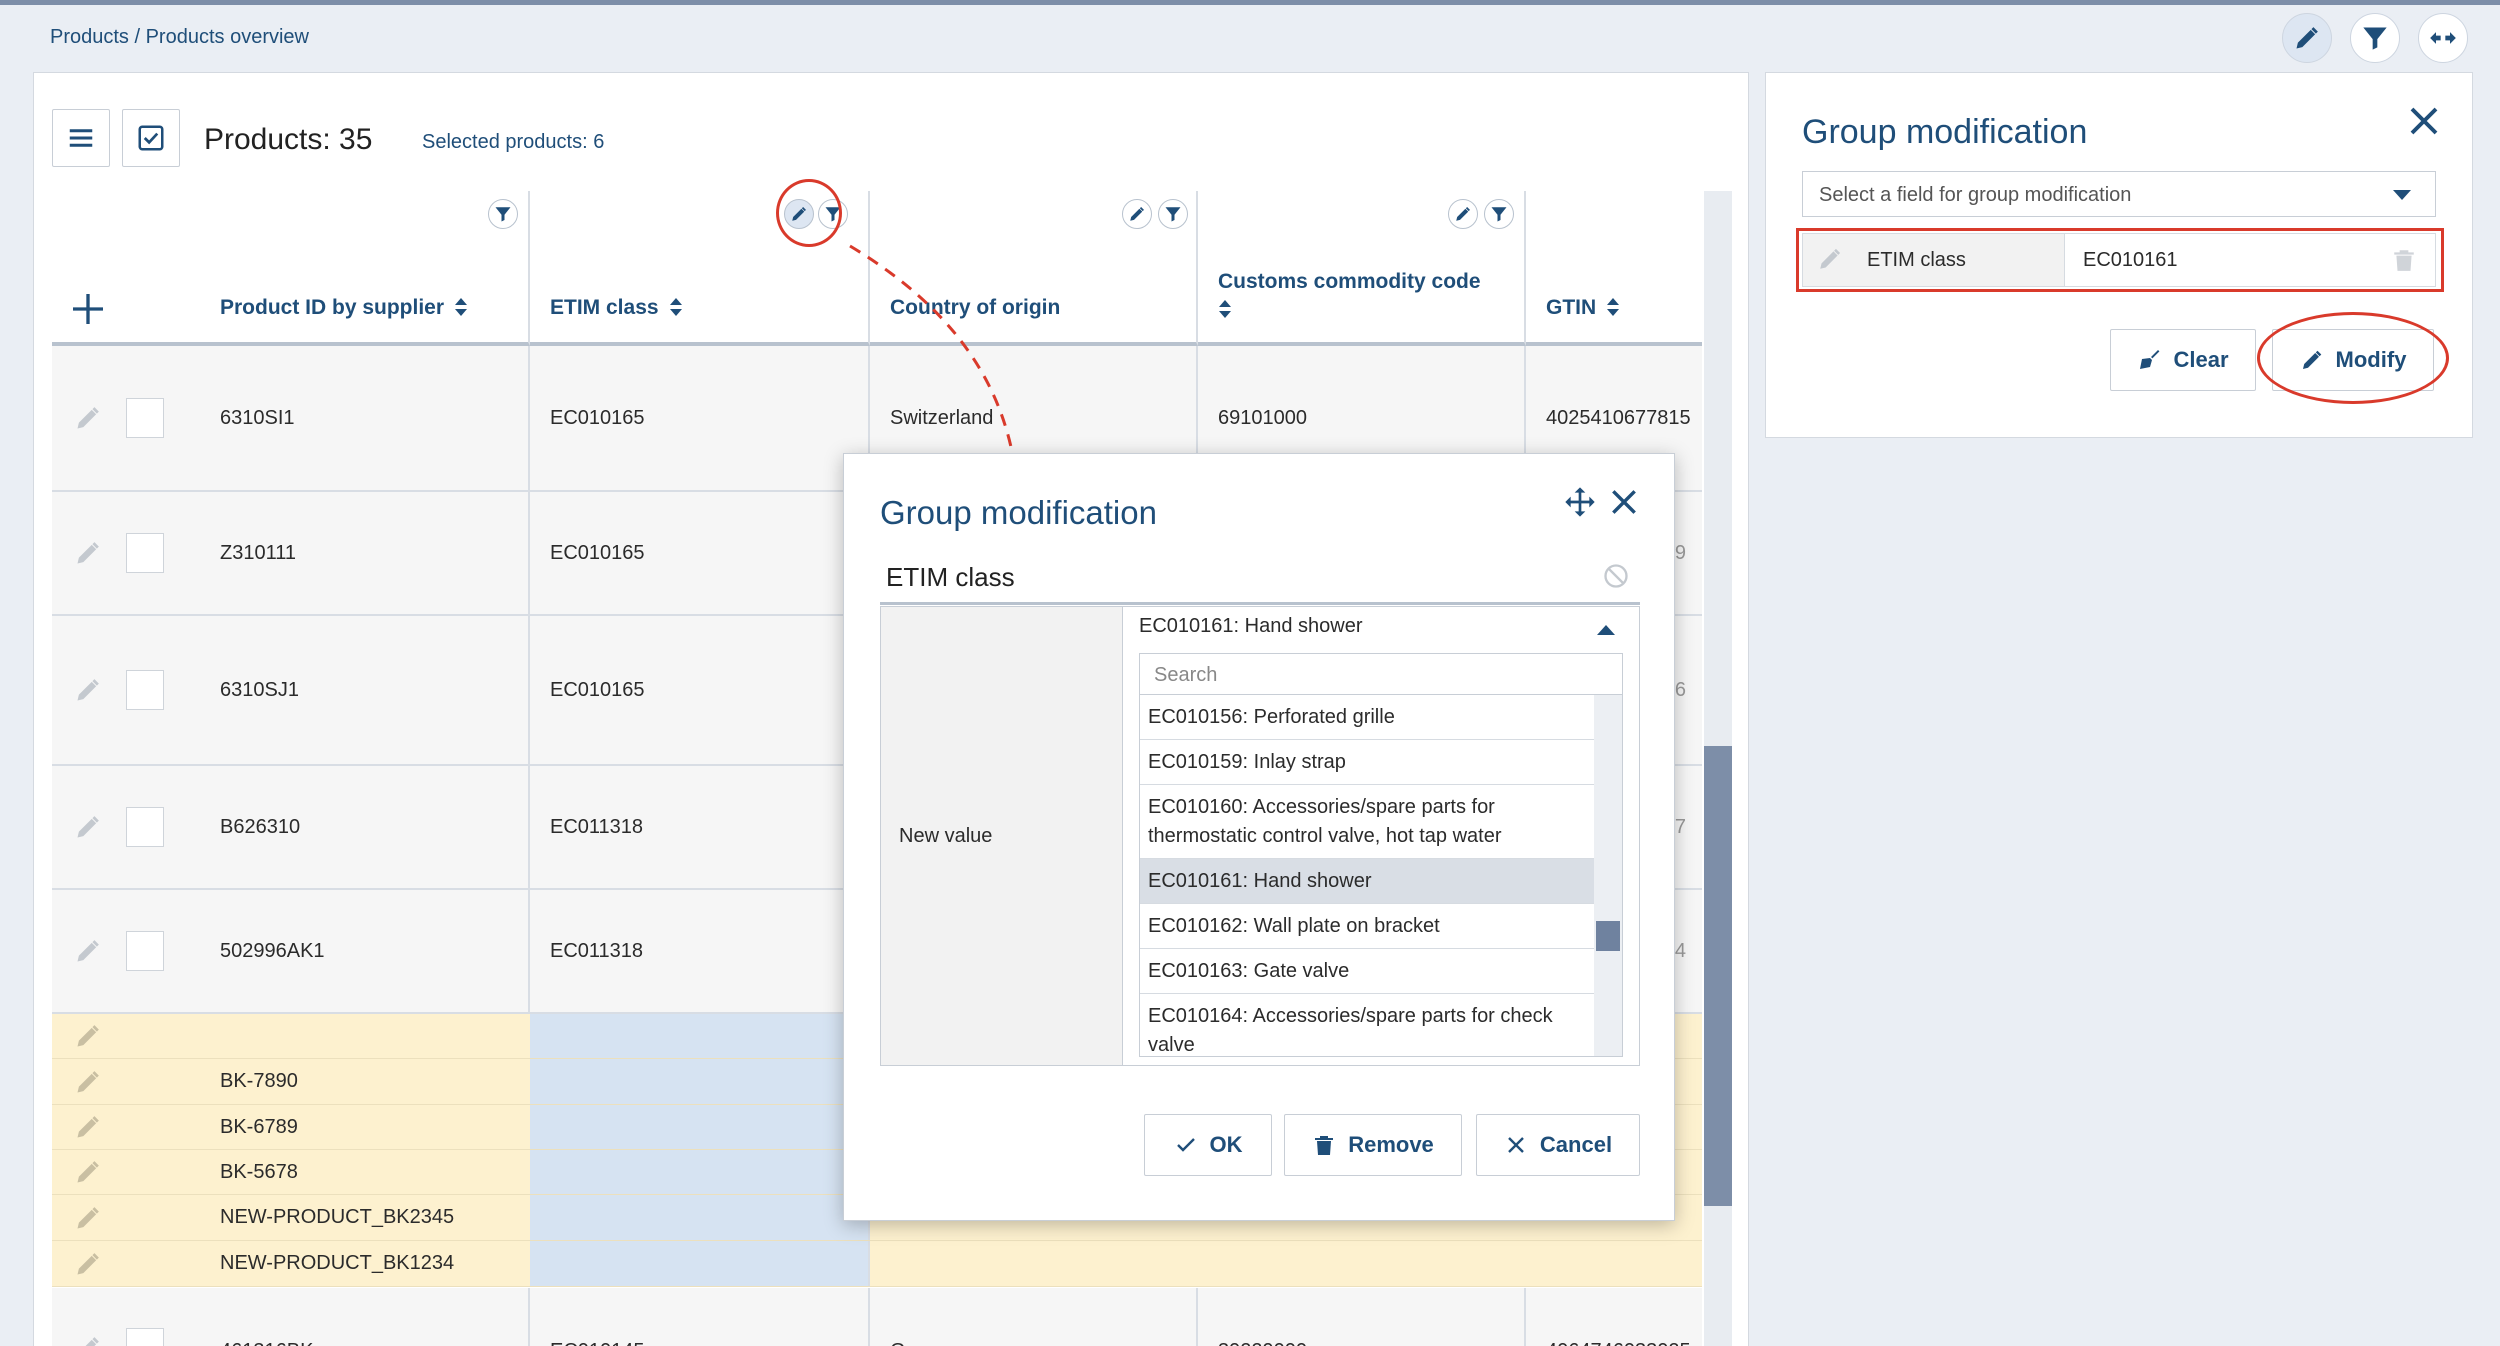 This screenshot has width=2500, height=1346. What do you see at coordinates (365, 1317) in the screenshot?
I see `cell-product-id: 461316BK` at bounding box center [365, 1317].